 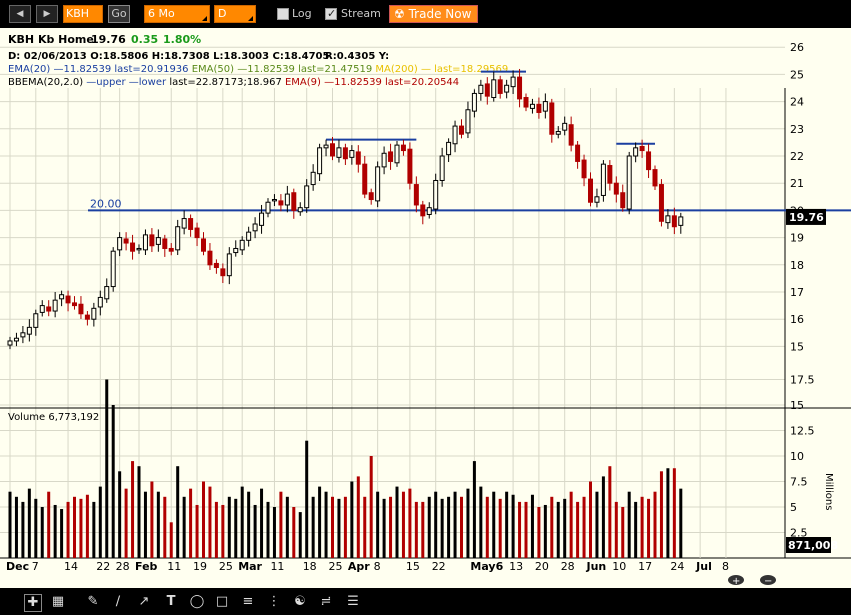 I want to click on go-button: Go, so click(x=119, y=14).